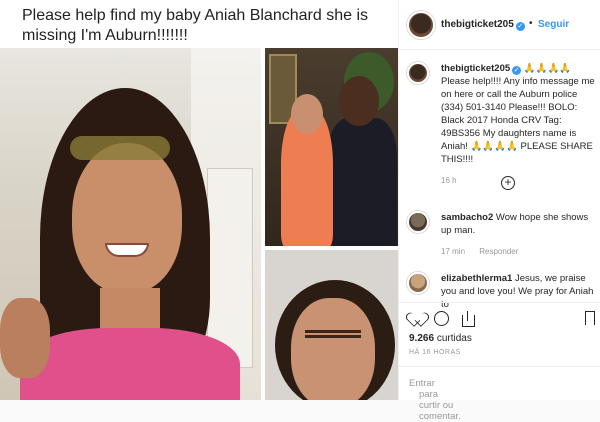 Image resolution: width=600 pixels, height=422 pixels. I want to click on photo-father-daughter, so click(331, 147).